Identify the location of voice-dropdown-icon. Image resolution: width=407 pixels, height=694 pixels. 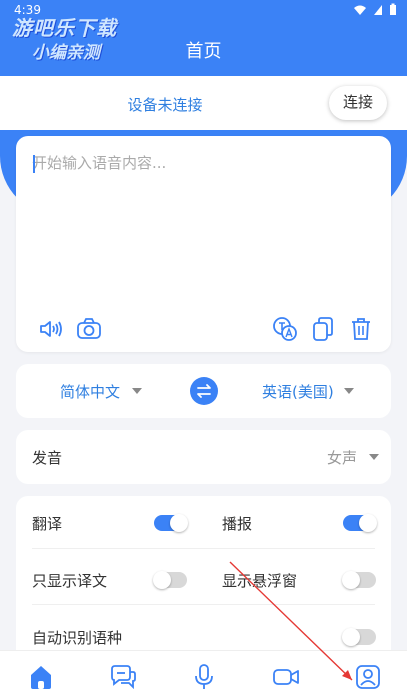
(374, 457).